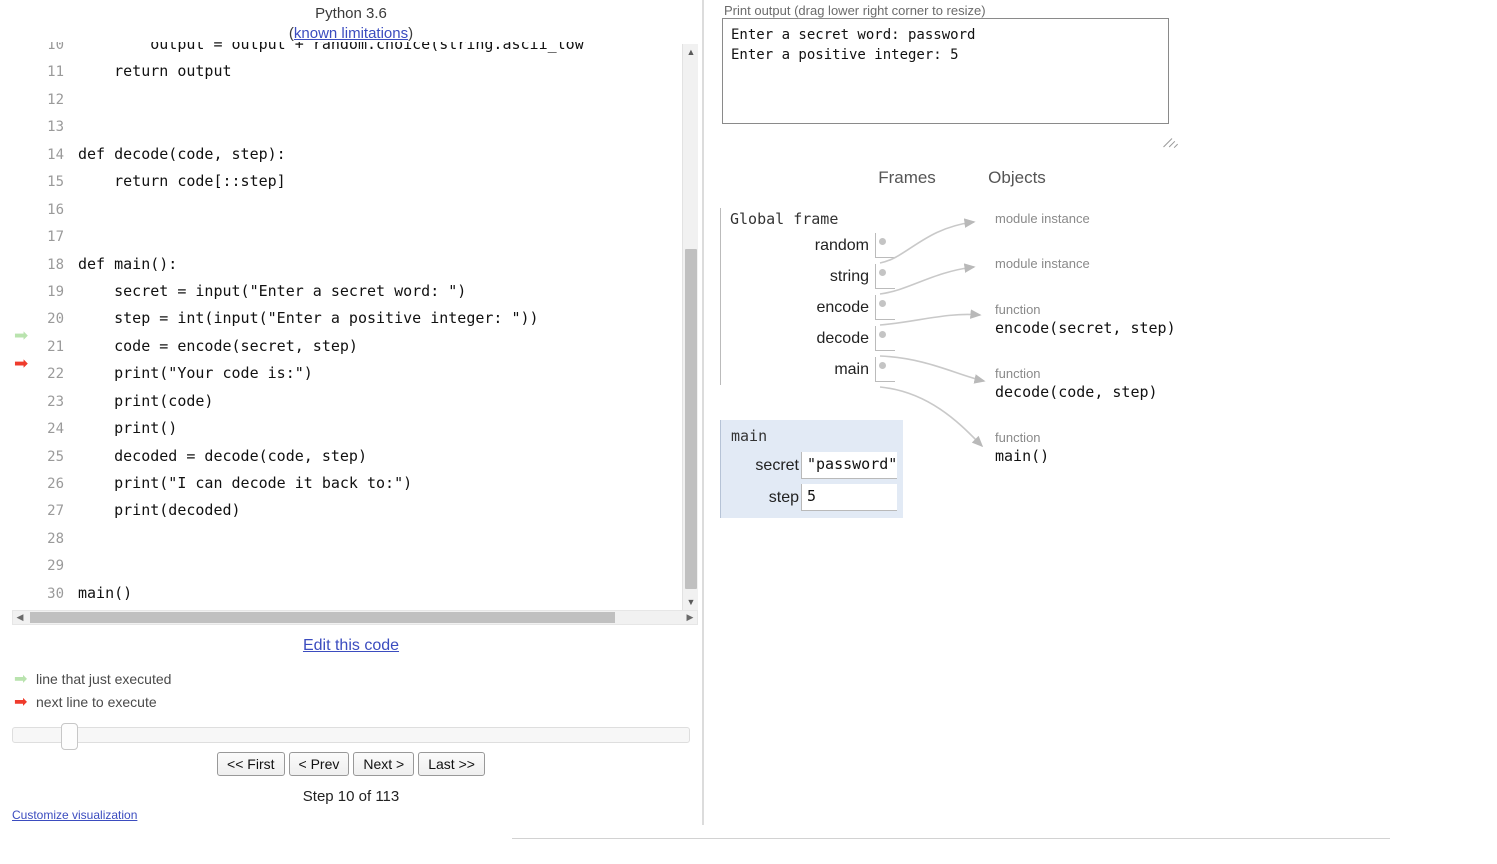 This screenshot has width=1497, height=864. Describe the element at coordinates (691, 602) in the screenshot. I see `scroll-down-icon: ▼` at that location.